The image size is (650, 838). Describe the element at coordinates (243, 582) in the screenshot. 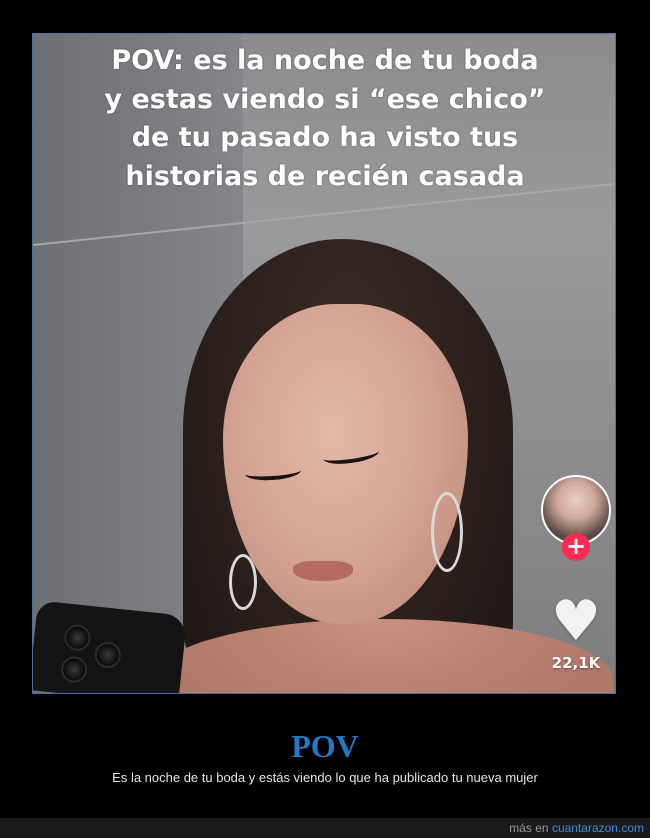

I see `hoop-earring-left` at that location.